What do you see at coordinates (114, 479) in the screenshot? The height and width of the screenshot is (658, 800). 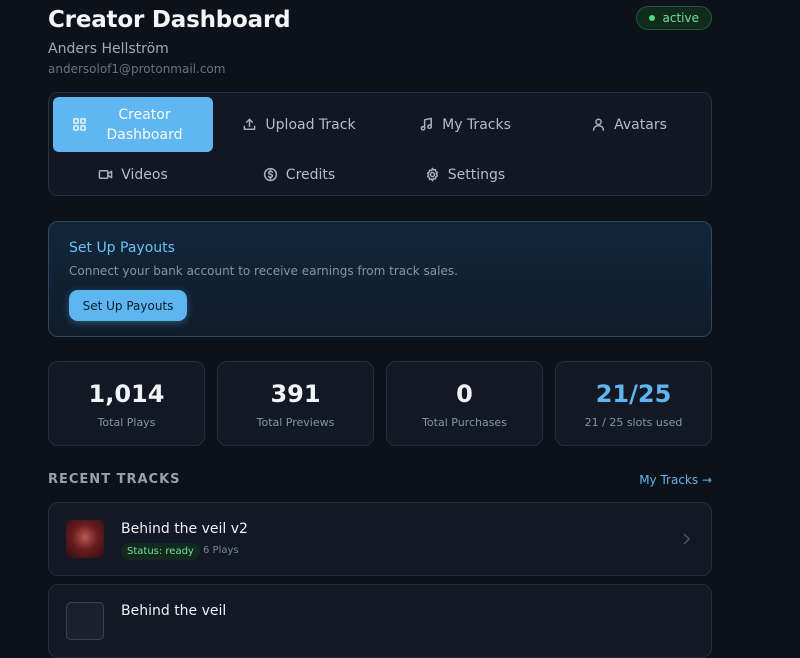 I see `recent-tracks-heading: RECENT TRACKS` at bounding box center [114, 479].